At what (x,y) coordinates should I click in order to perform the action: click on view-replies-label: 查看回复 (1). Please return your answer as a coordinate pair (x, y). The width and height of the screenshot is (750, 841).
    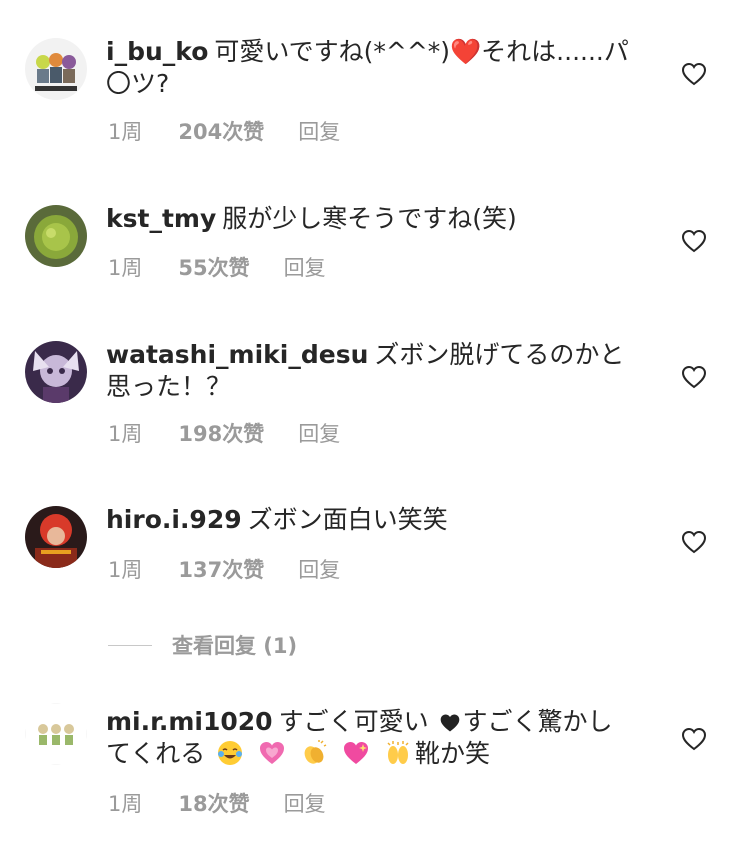
    Looking at the image, I should click on (235, 646).